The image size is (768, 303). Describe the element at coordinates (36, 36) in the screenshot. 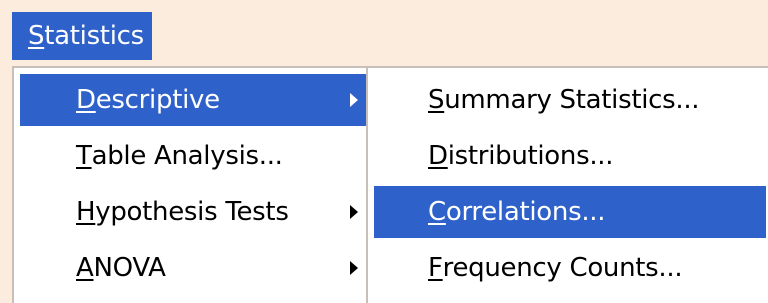

I see `menu-statistics-mnemonic: S` at that location.